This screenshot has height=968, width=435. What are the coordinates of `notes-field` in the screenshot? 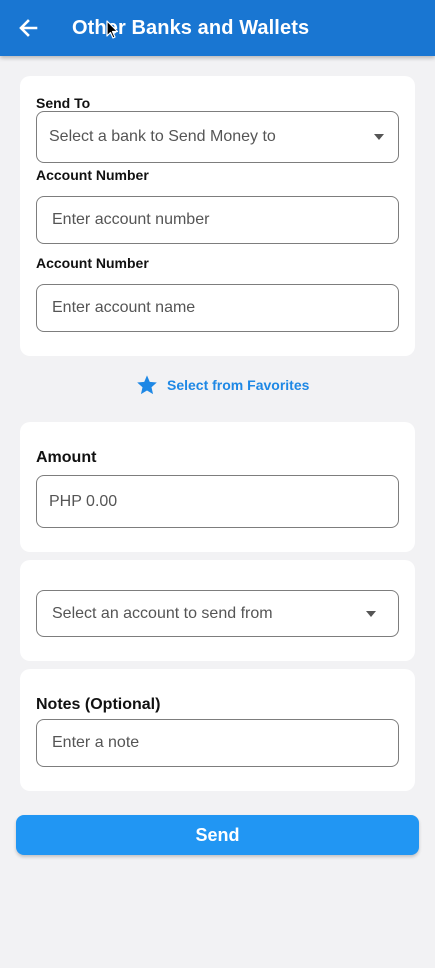 It's located at (217, 743).